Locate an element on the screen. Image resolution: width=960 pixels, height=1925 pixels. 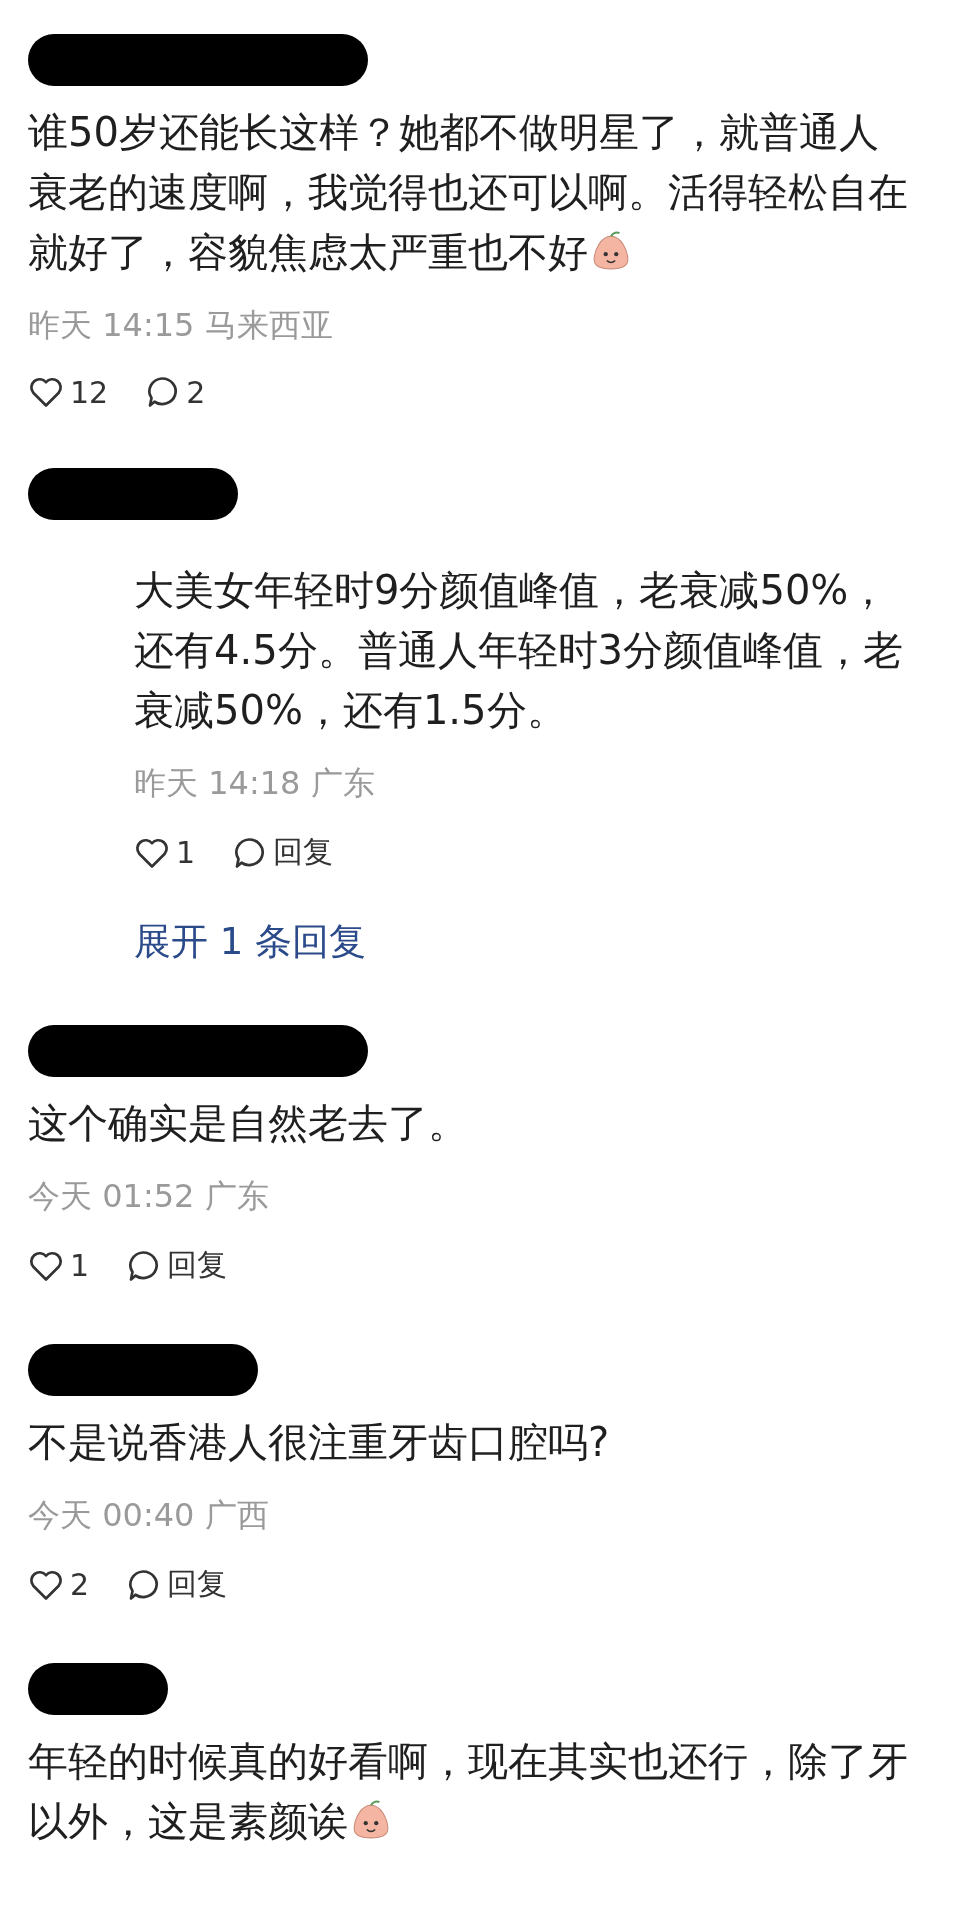
reply-label: 2 is located at coordinates (196, 392).